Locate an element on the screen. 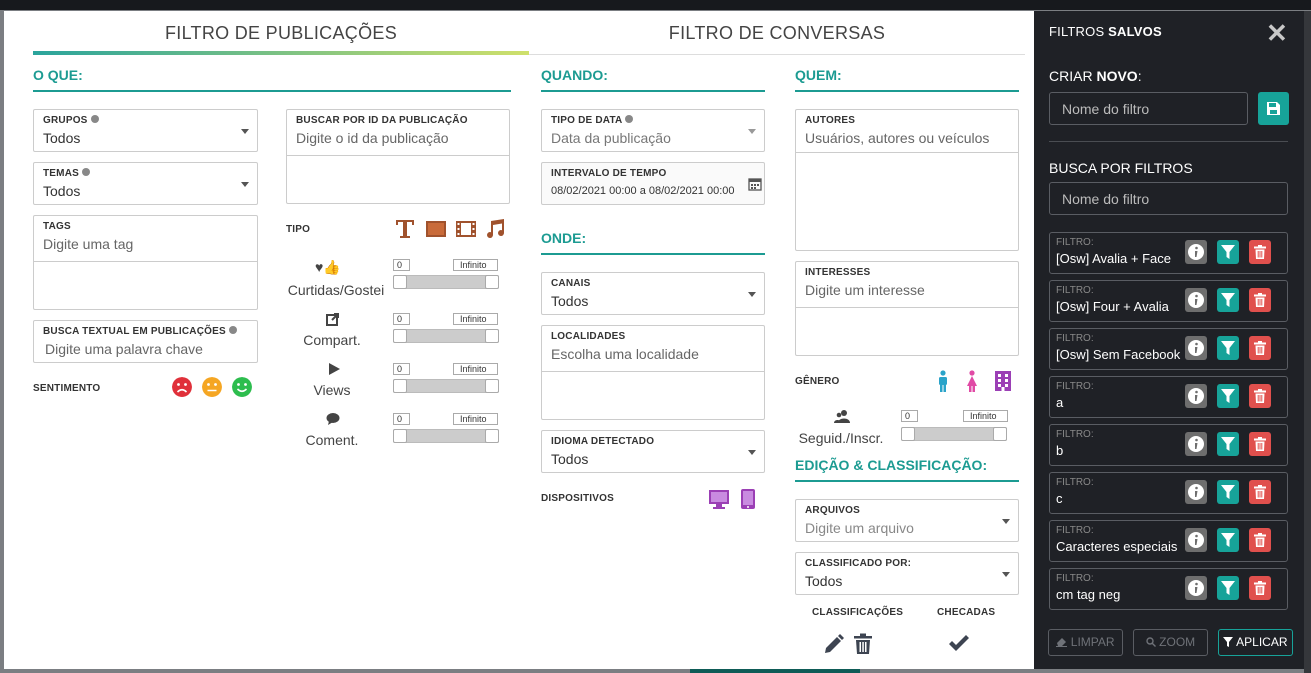  male-icon is located at coordinates (943, 381).